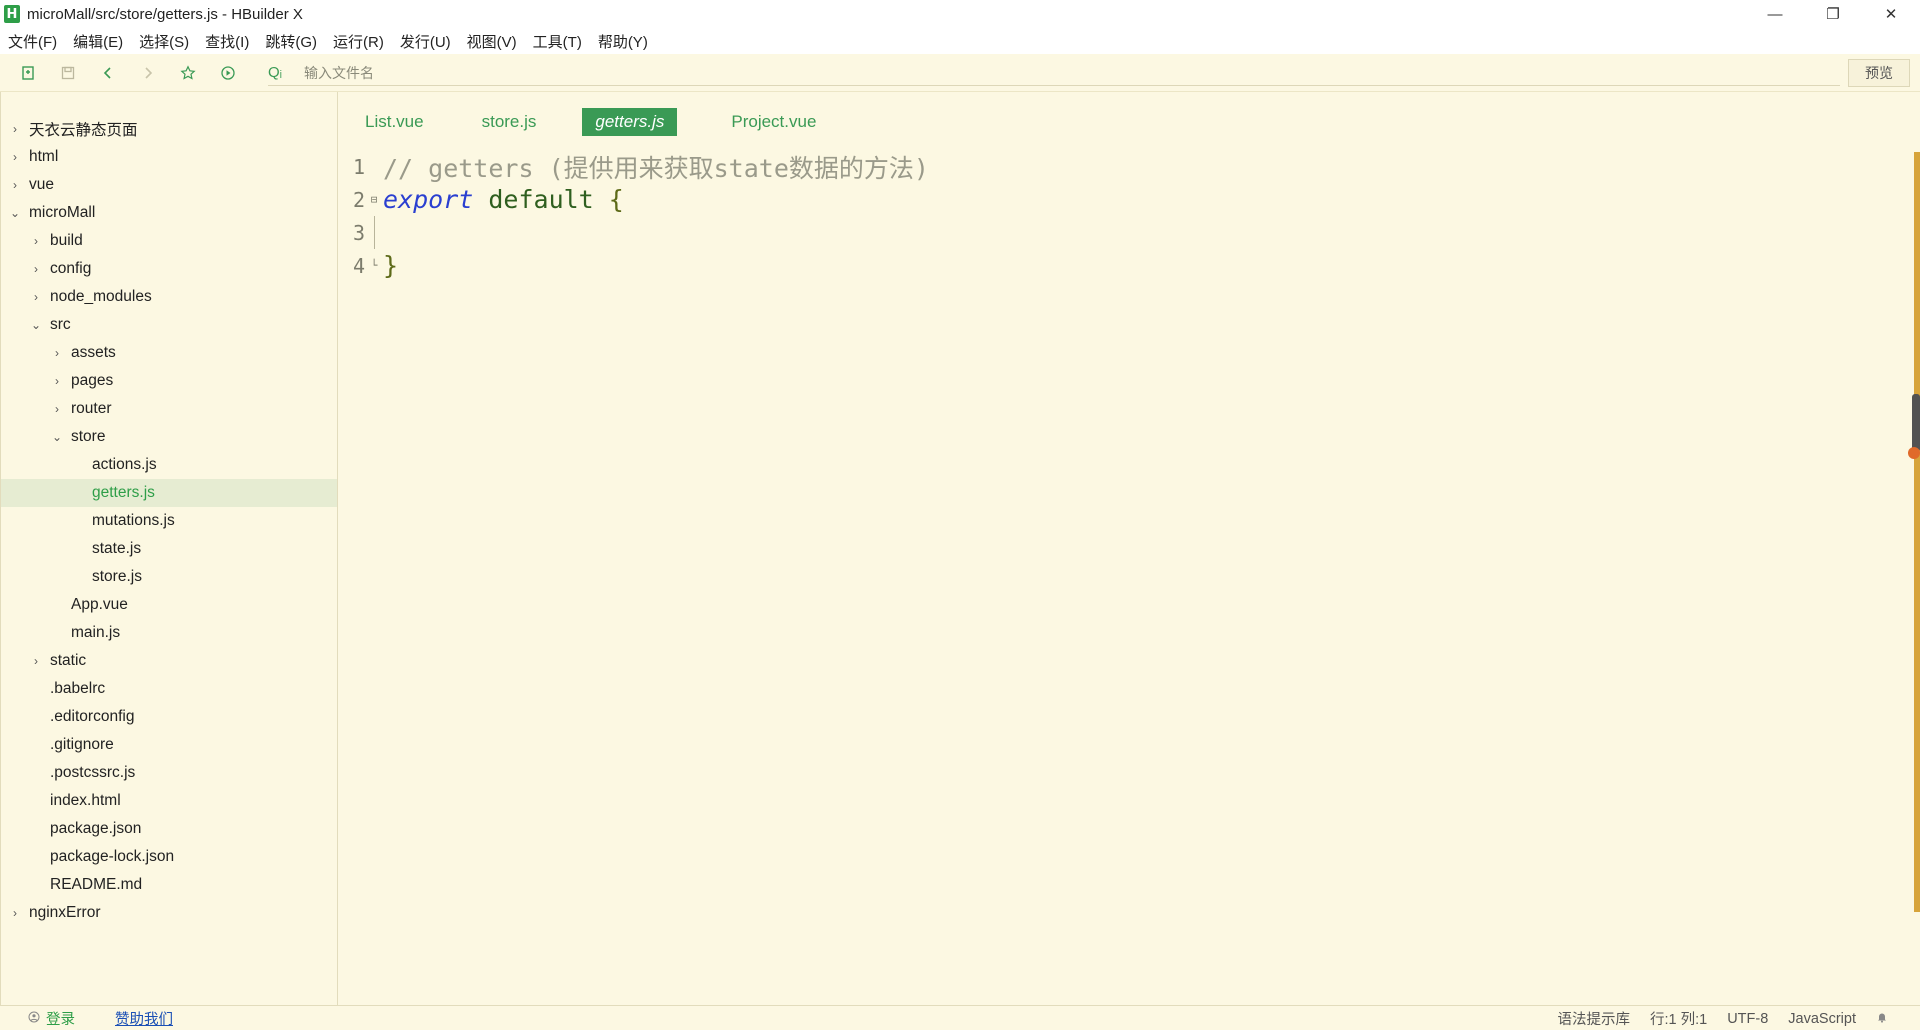 This screenshot has width=1920, height=1030. What do you see at coordinates (188, 73) in the screenshot?
I see `star-icon` at bounding box center [188, 73].